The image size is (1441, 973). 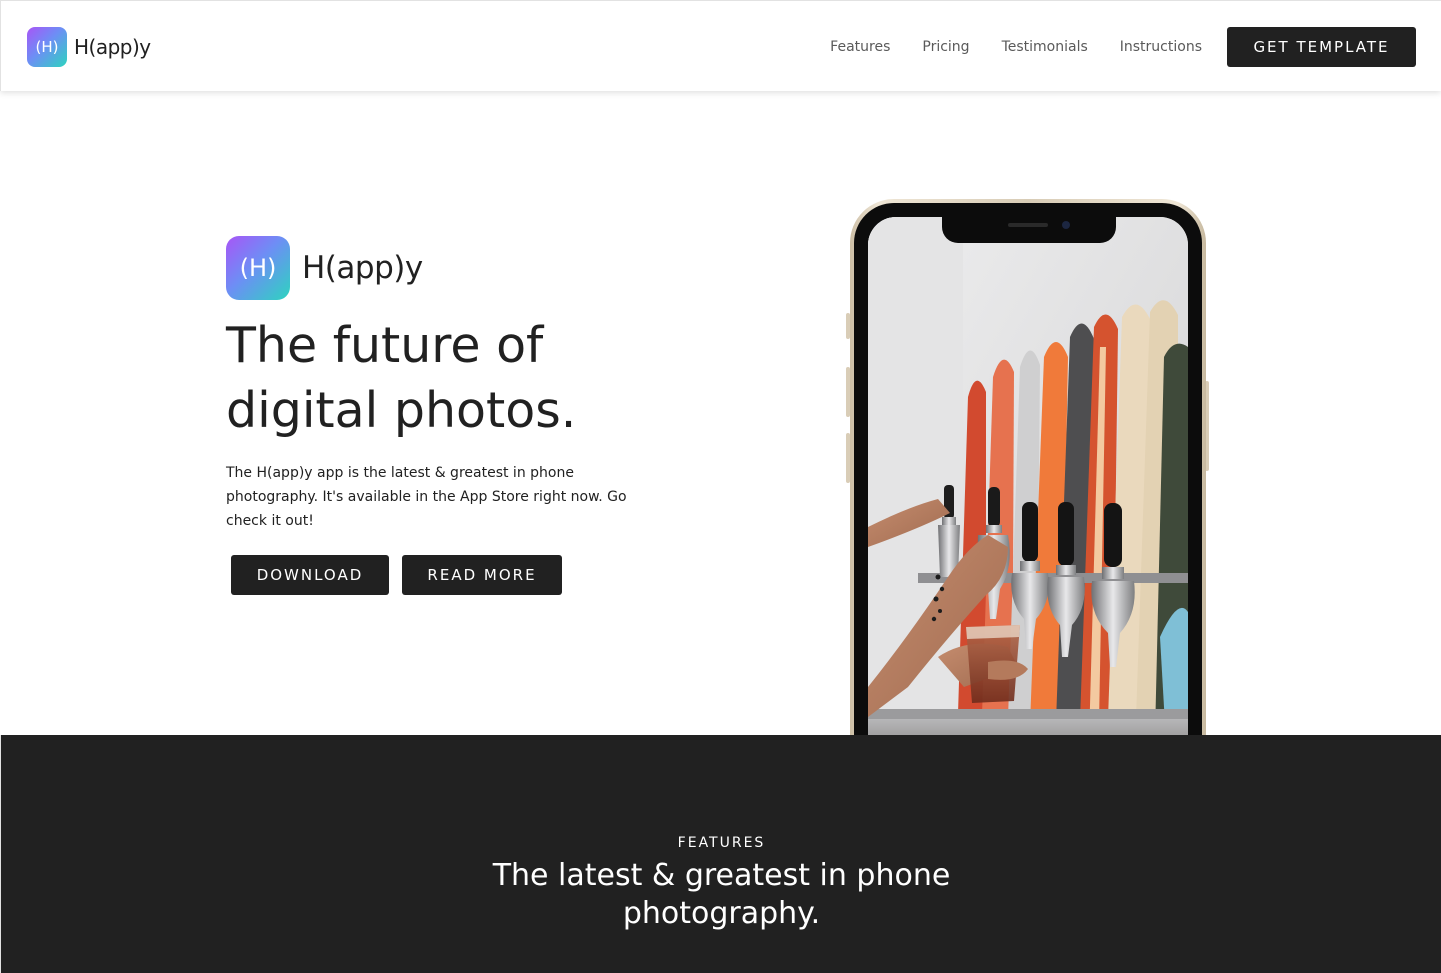 I want to click on speaker-grille, so click(x=1028, y=225).